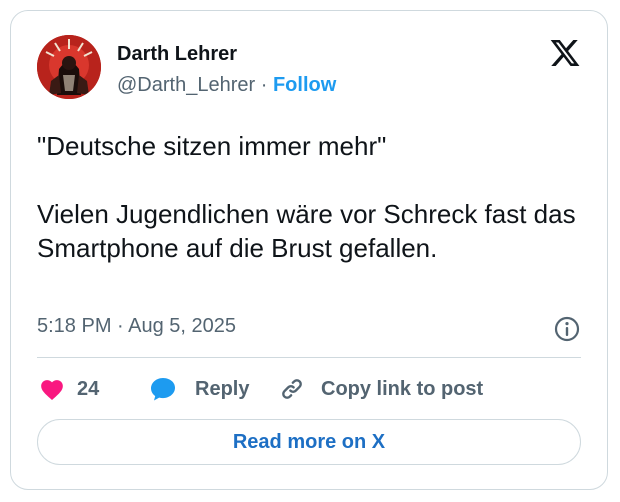 The height and width of the screenshot is (502, 620). I want to click on x-logo-icon, so click(565, 53).